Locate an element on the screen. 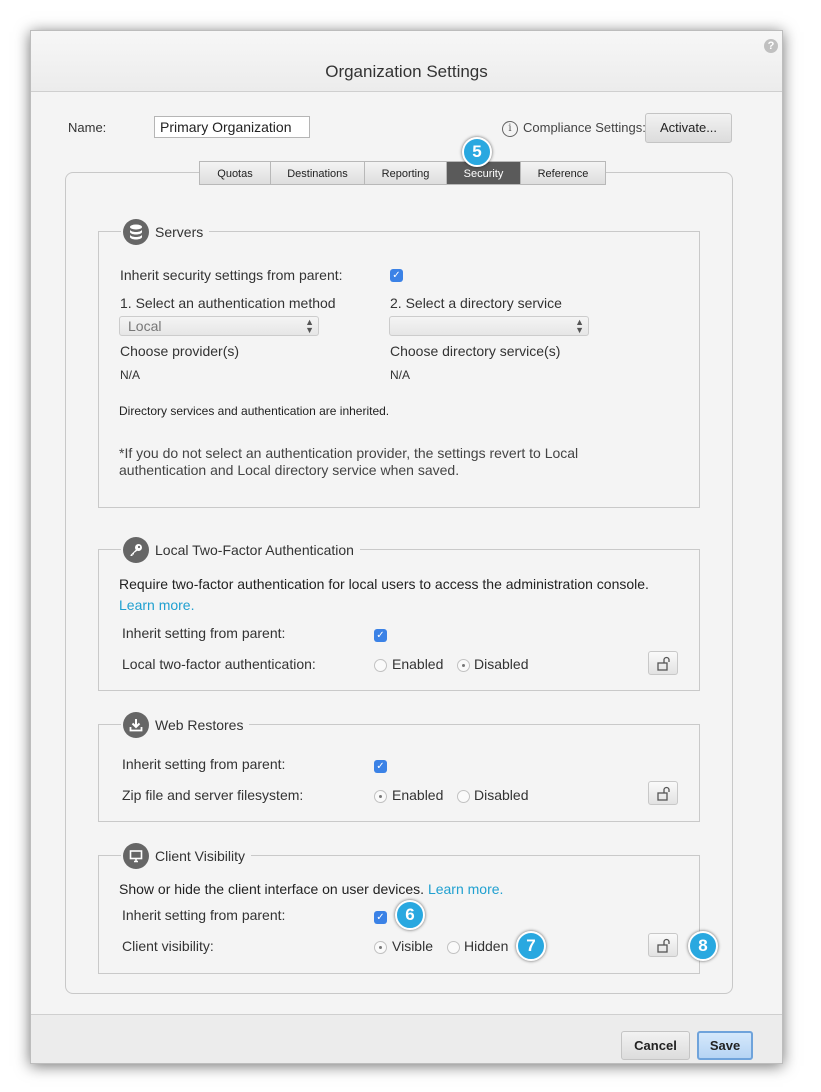 The height and width of the screenshot is (1092, 821). two-factor-legend: Local Two-Factor Authentication is located at coordinates (240, 550).